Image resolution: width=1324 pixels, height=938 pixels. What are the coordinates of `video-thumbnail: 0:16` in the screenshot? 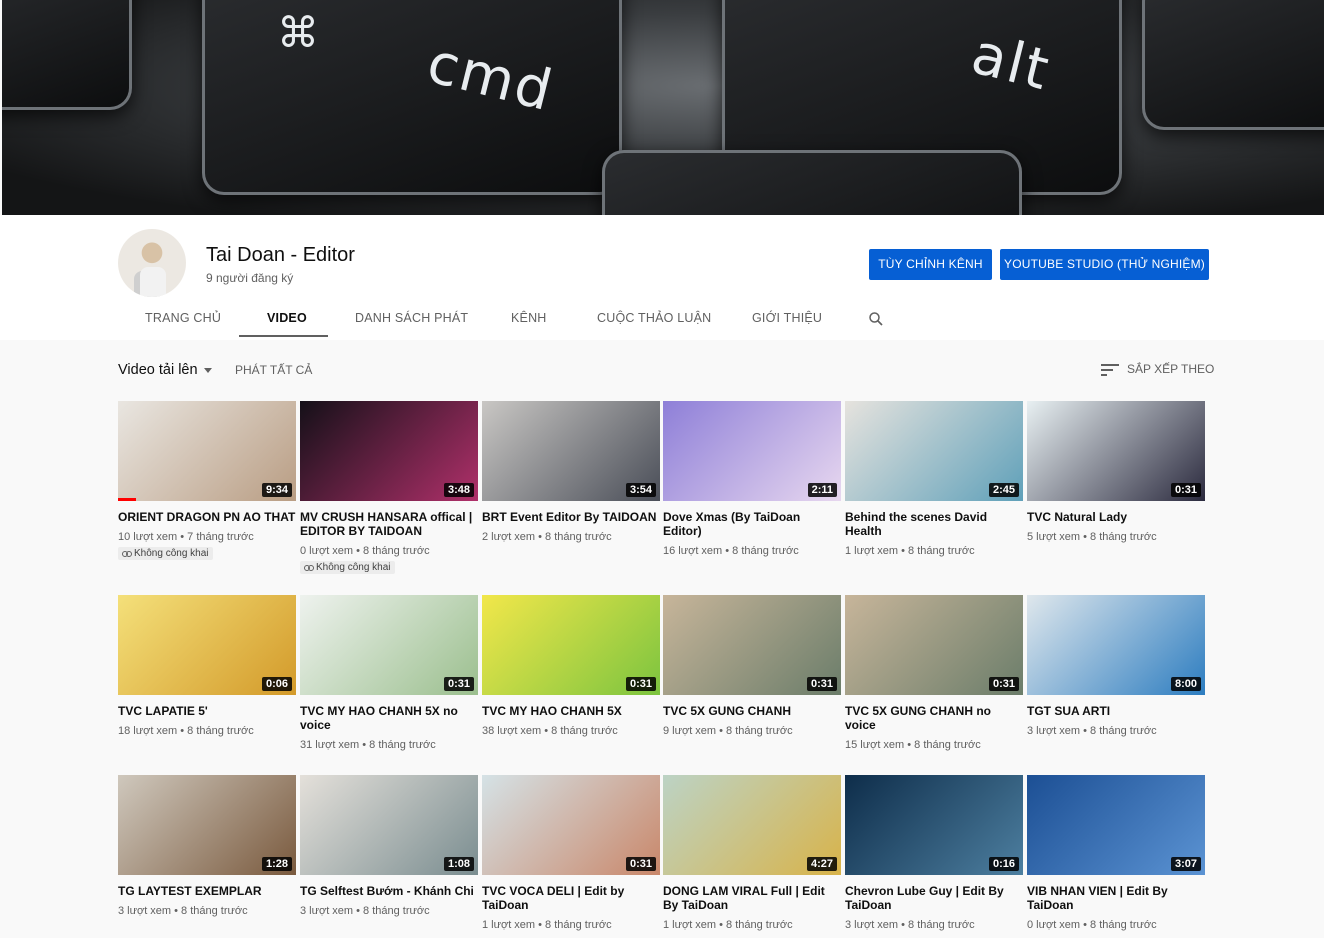 It's located at (934, 825).